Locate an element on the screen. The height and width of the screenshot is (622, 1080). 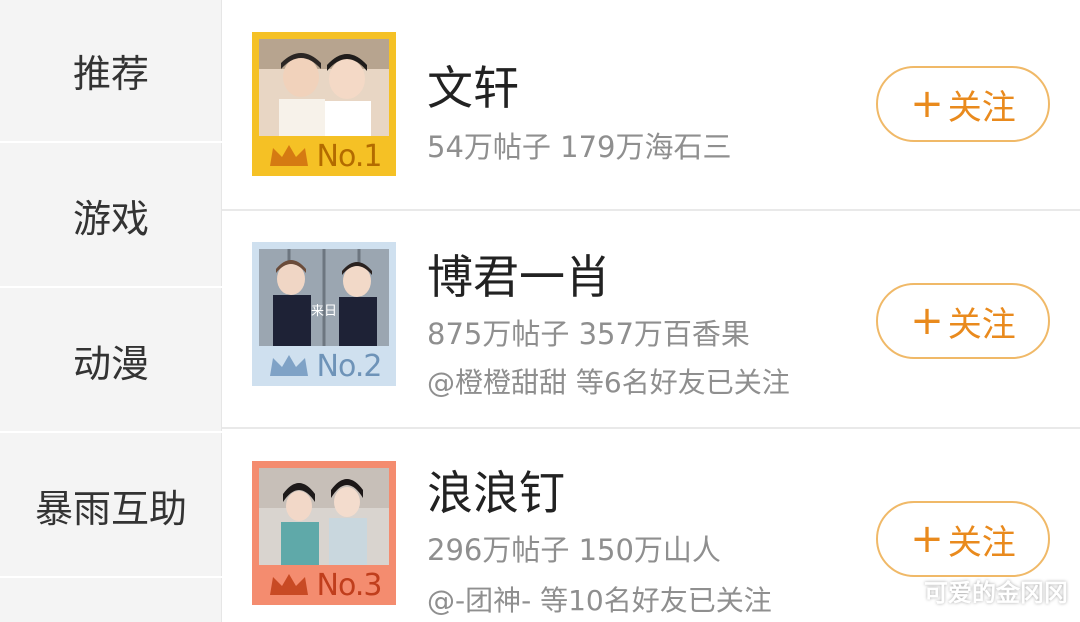
rank-label: No.1 is located at coordinates (349, 156).